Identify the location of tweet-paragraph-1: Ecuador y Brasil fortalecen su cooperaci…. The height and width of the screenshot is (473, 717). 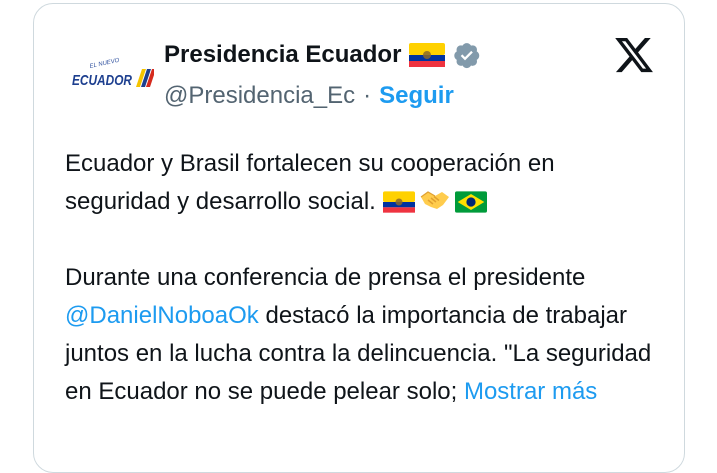
(365, 183).